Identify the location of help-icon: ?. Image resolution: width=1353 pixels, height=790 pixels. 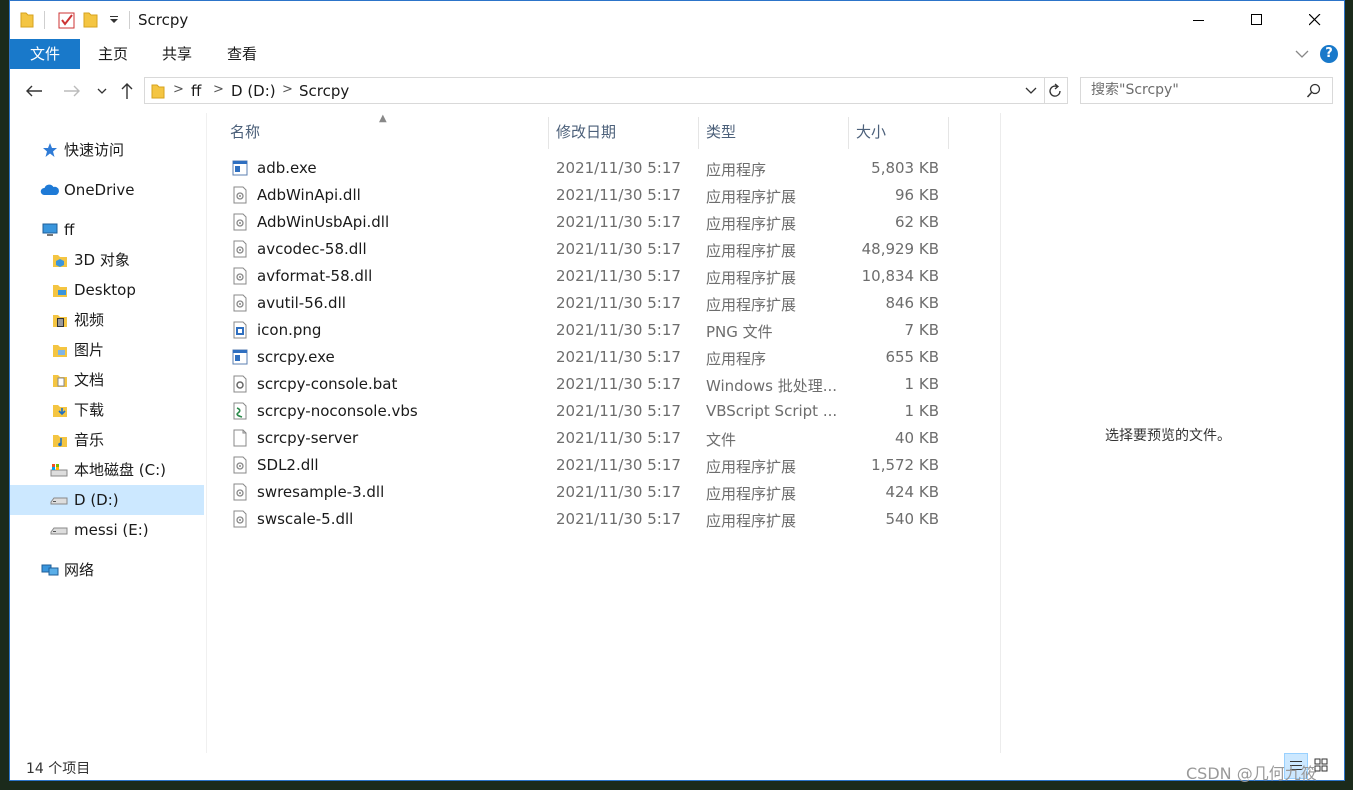
(1329, 54).